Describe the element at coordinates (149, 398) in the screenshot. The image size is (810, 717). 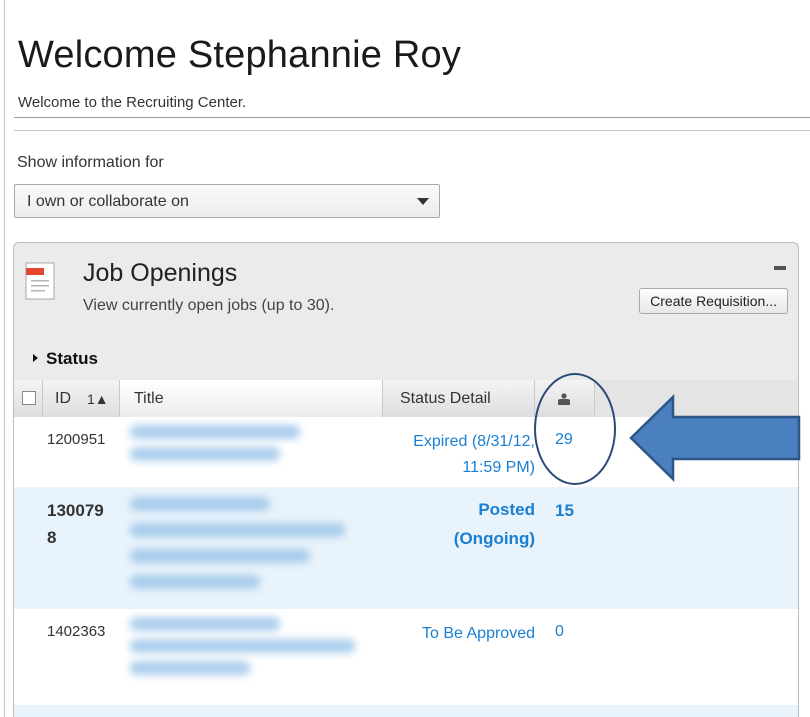
I see `column-header-title-label: Title` at that location.